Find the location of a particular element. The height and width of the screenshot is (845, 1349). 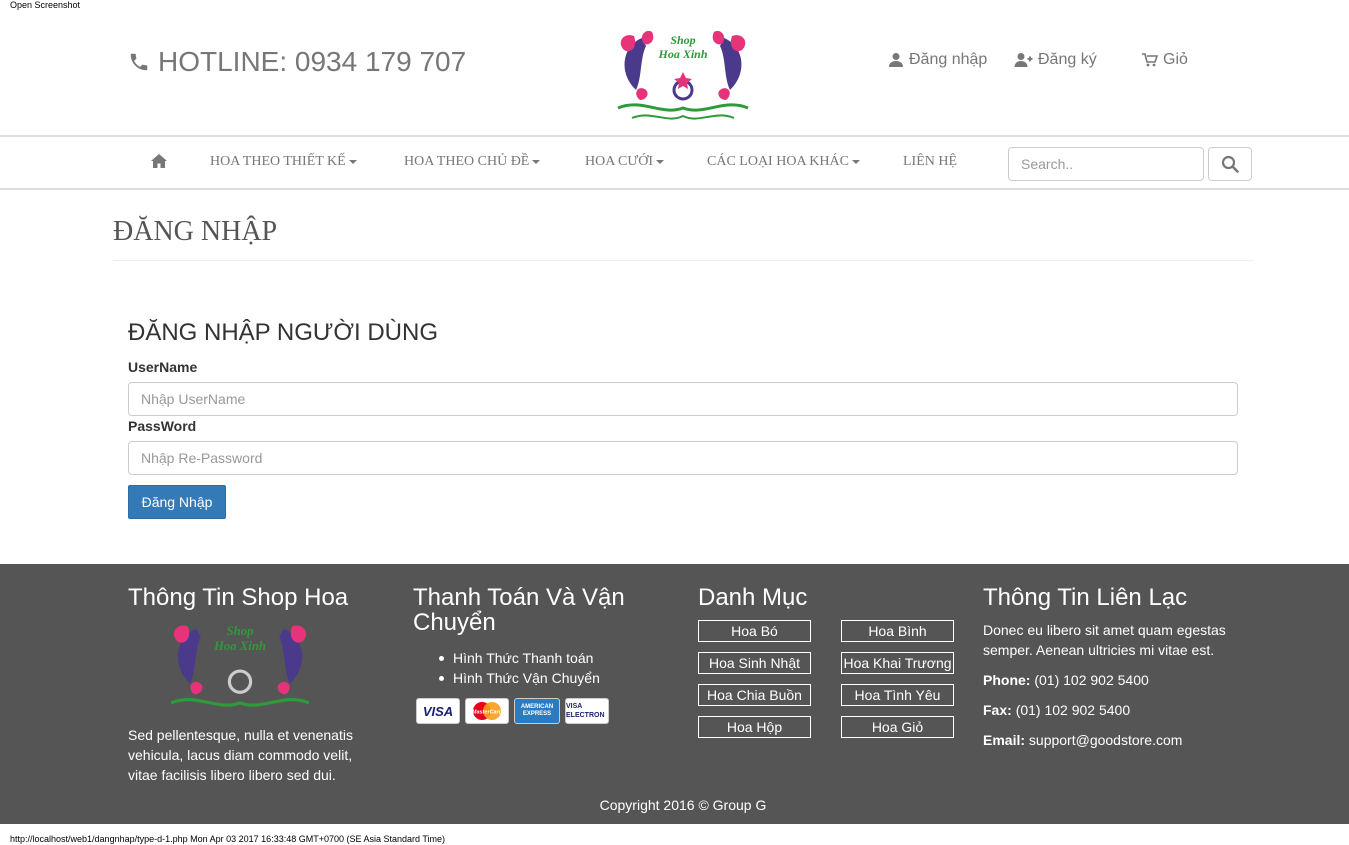

cart-link: Giỏ is located at coordinates (1165, 60).